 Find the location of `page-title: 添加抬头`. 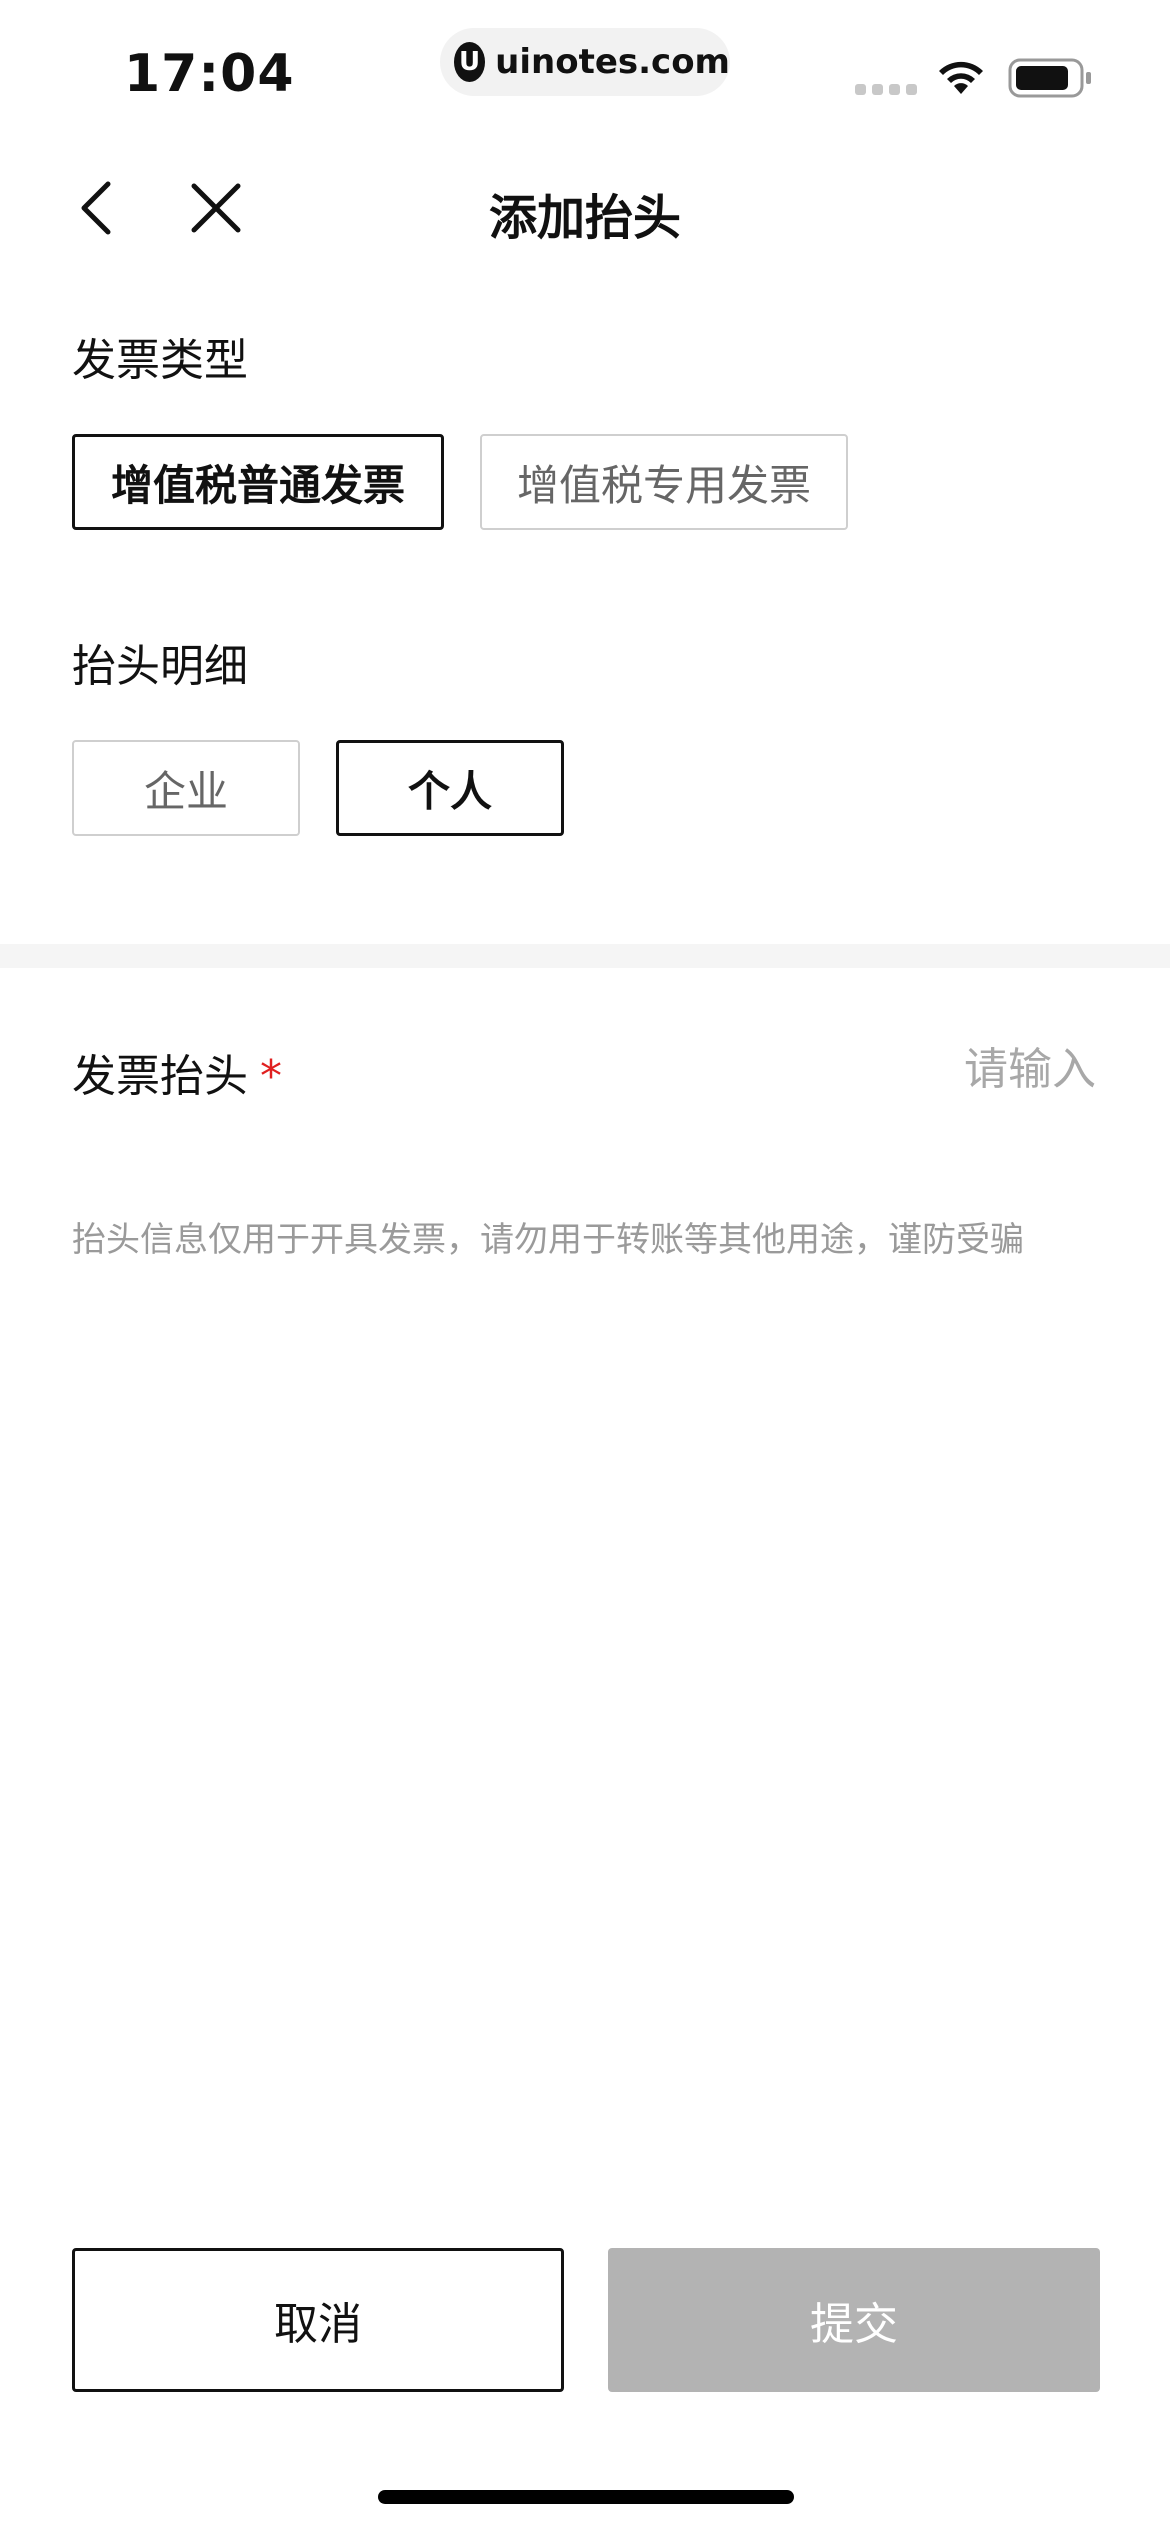

page-title: 添加抬头 is located at coordinates (584, 218).